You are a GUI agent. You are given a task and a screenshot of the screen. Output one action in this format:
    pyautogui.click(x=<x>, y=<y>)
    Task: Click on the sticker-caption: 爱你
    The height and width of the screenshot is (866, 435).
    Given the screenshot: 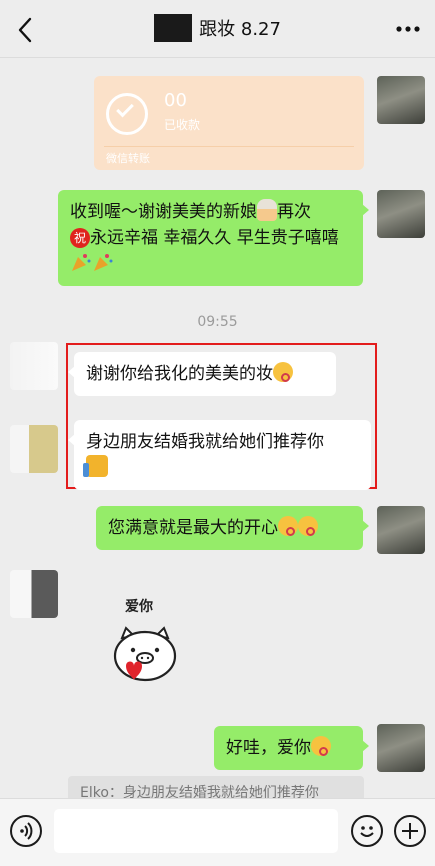 What is the action you would take?
    pyautogui.click(x=139, y=607)
    